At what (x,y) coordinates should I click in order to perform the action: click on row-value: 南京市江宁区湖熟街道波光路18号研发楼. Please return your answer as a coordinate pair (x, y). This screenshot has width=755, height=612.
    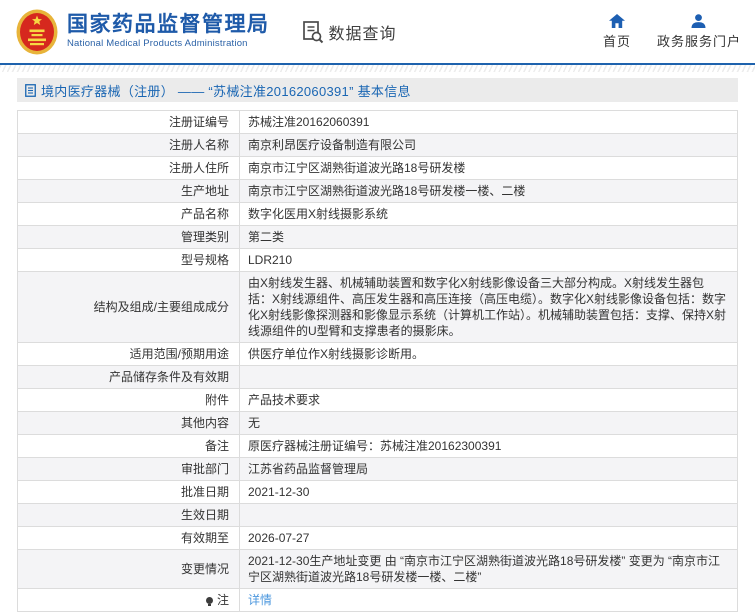
    Looking at the image, I should click on (488, 168).